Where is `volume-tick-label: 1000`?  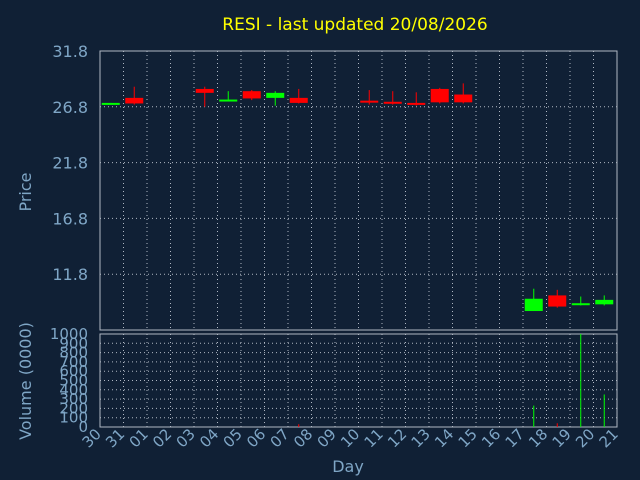
volume-tick-label: 1000 is located at coordinates (69, 334).